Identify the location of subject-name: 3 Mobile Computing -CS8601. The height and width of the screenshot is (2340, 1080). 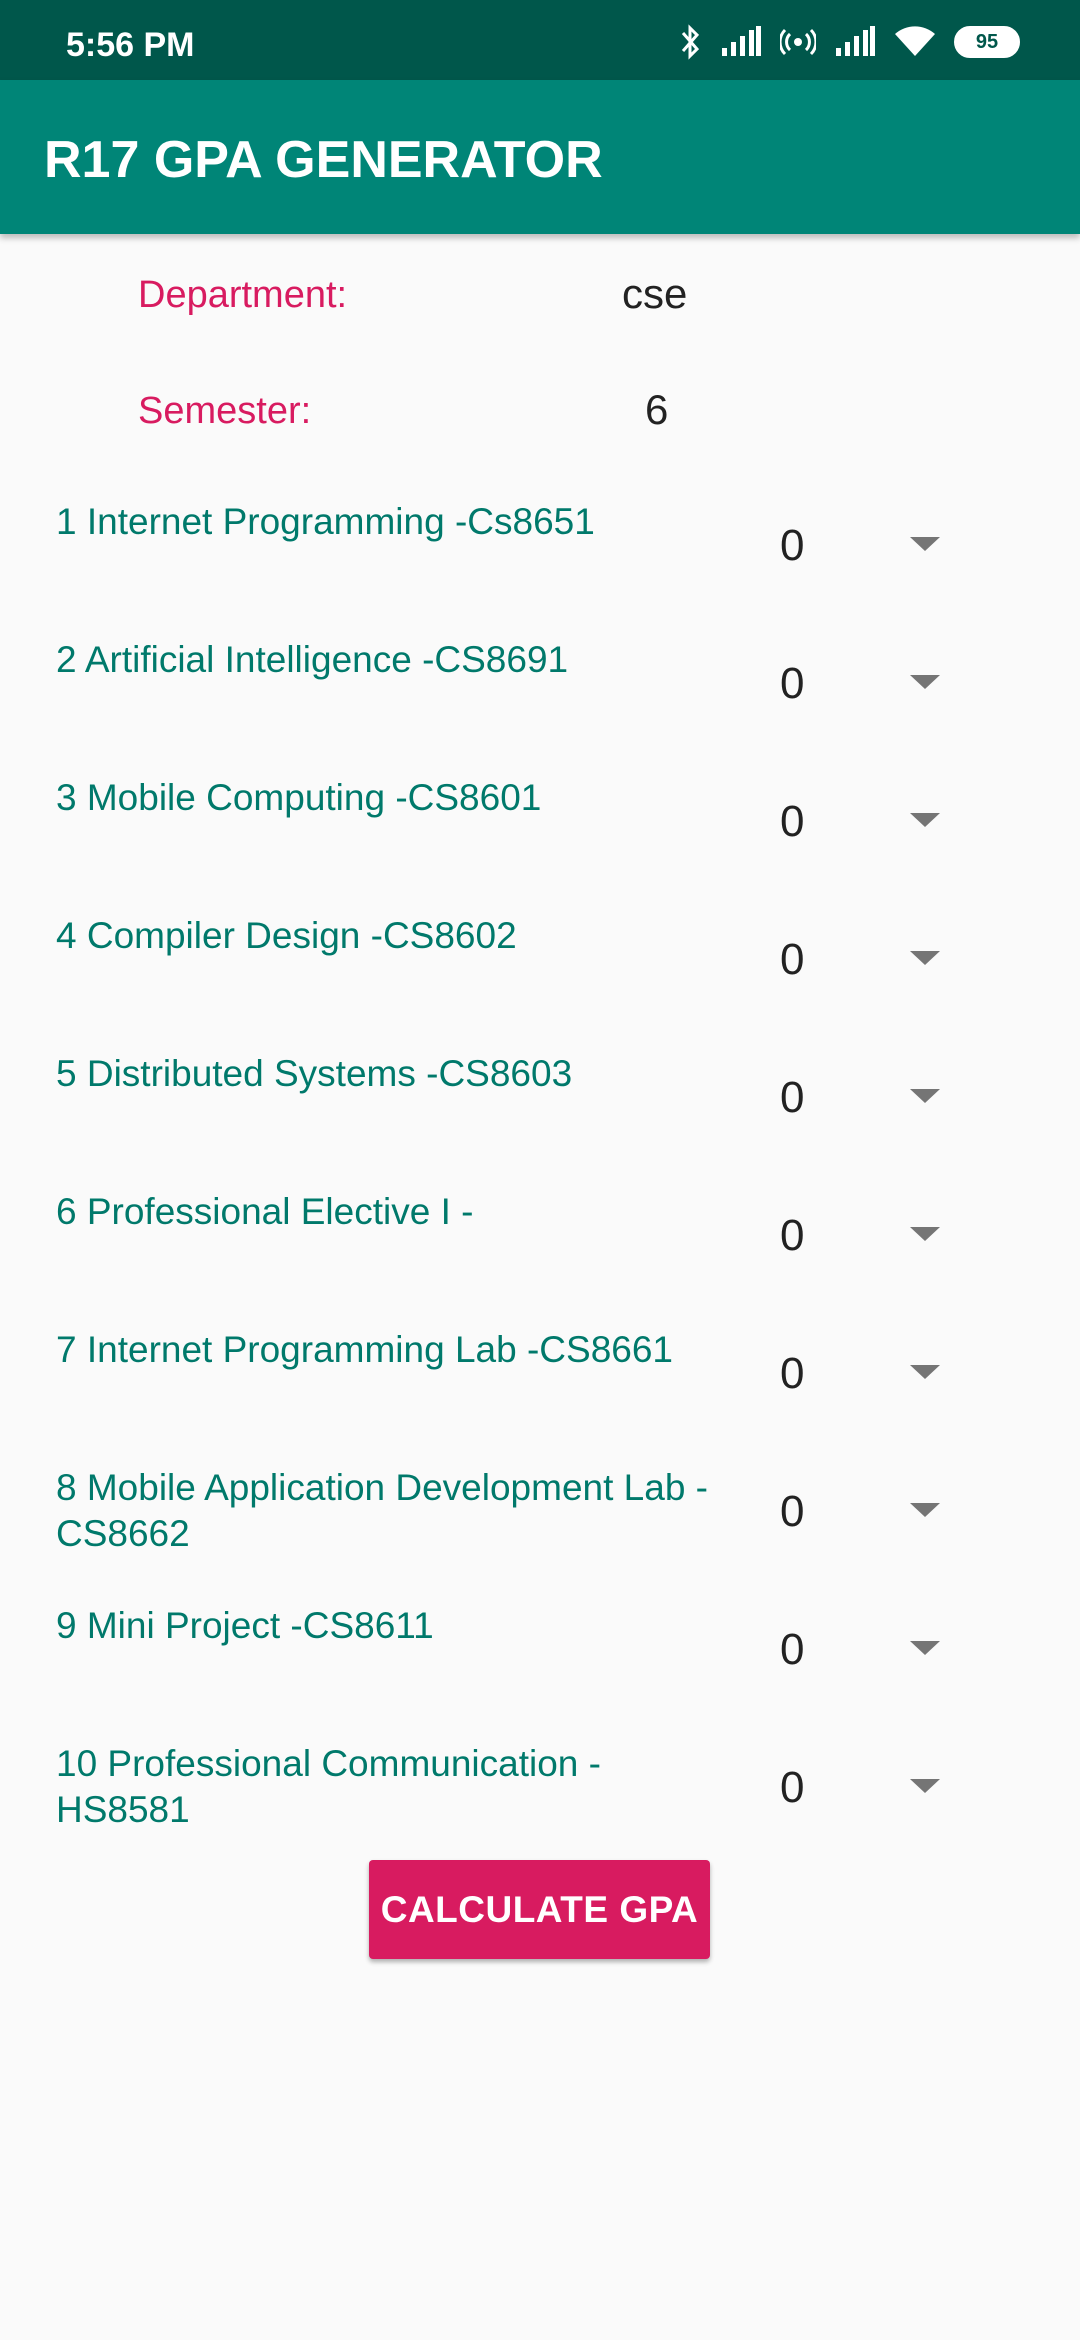
(299, 797).